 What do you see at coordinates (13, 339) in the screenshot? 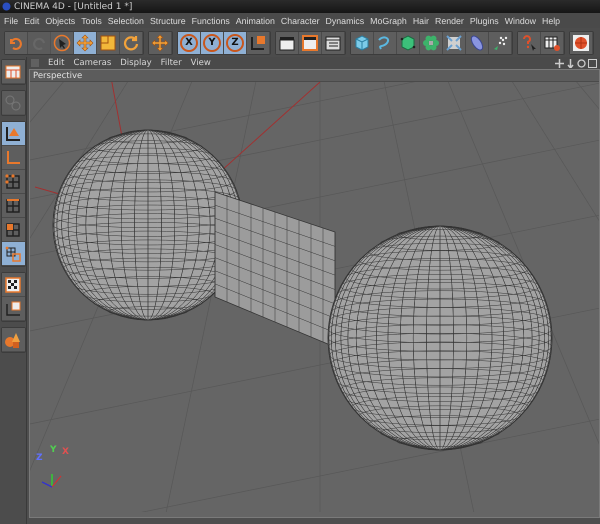
I see `primitives-icon` at bounding box center [13, 339].